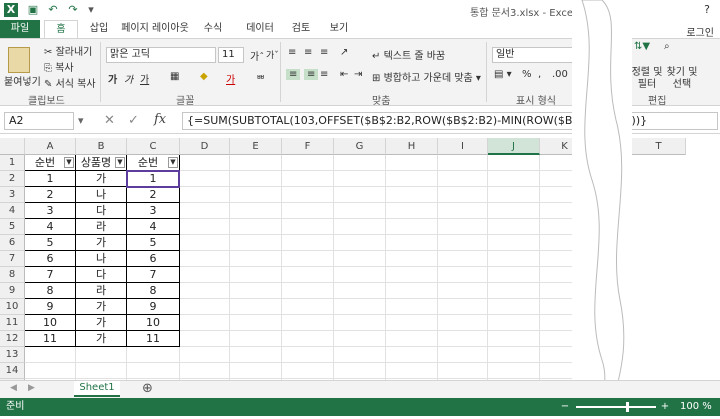 This screenshot has height=419, width=720. I want to click on orientation-icon: ↗, so click(344, 52).